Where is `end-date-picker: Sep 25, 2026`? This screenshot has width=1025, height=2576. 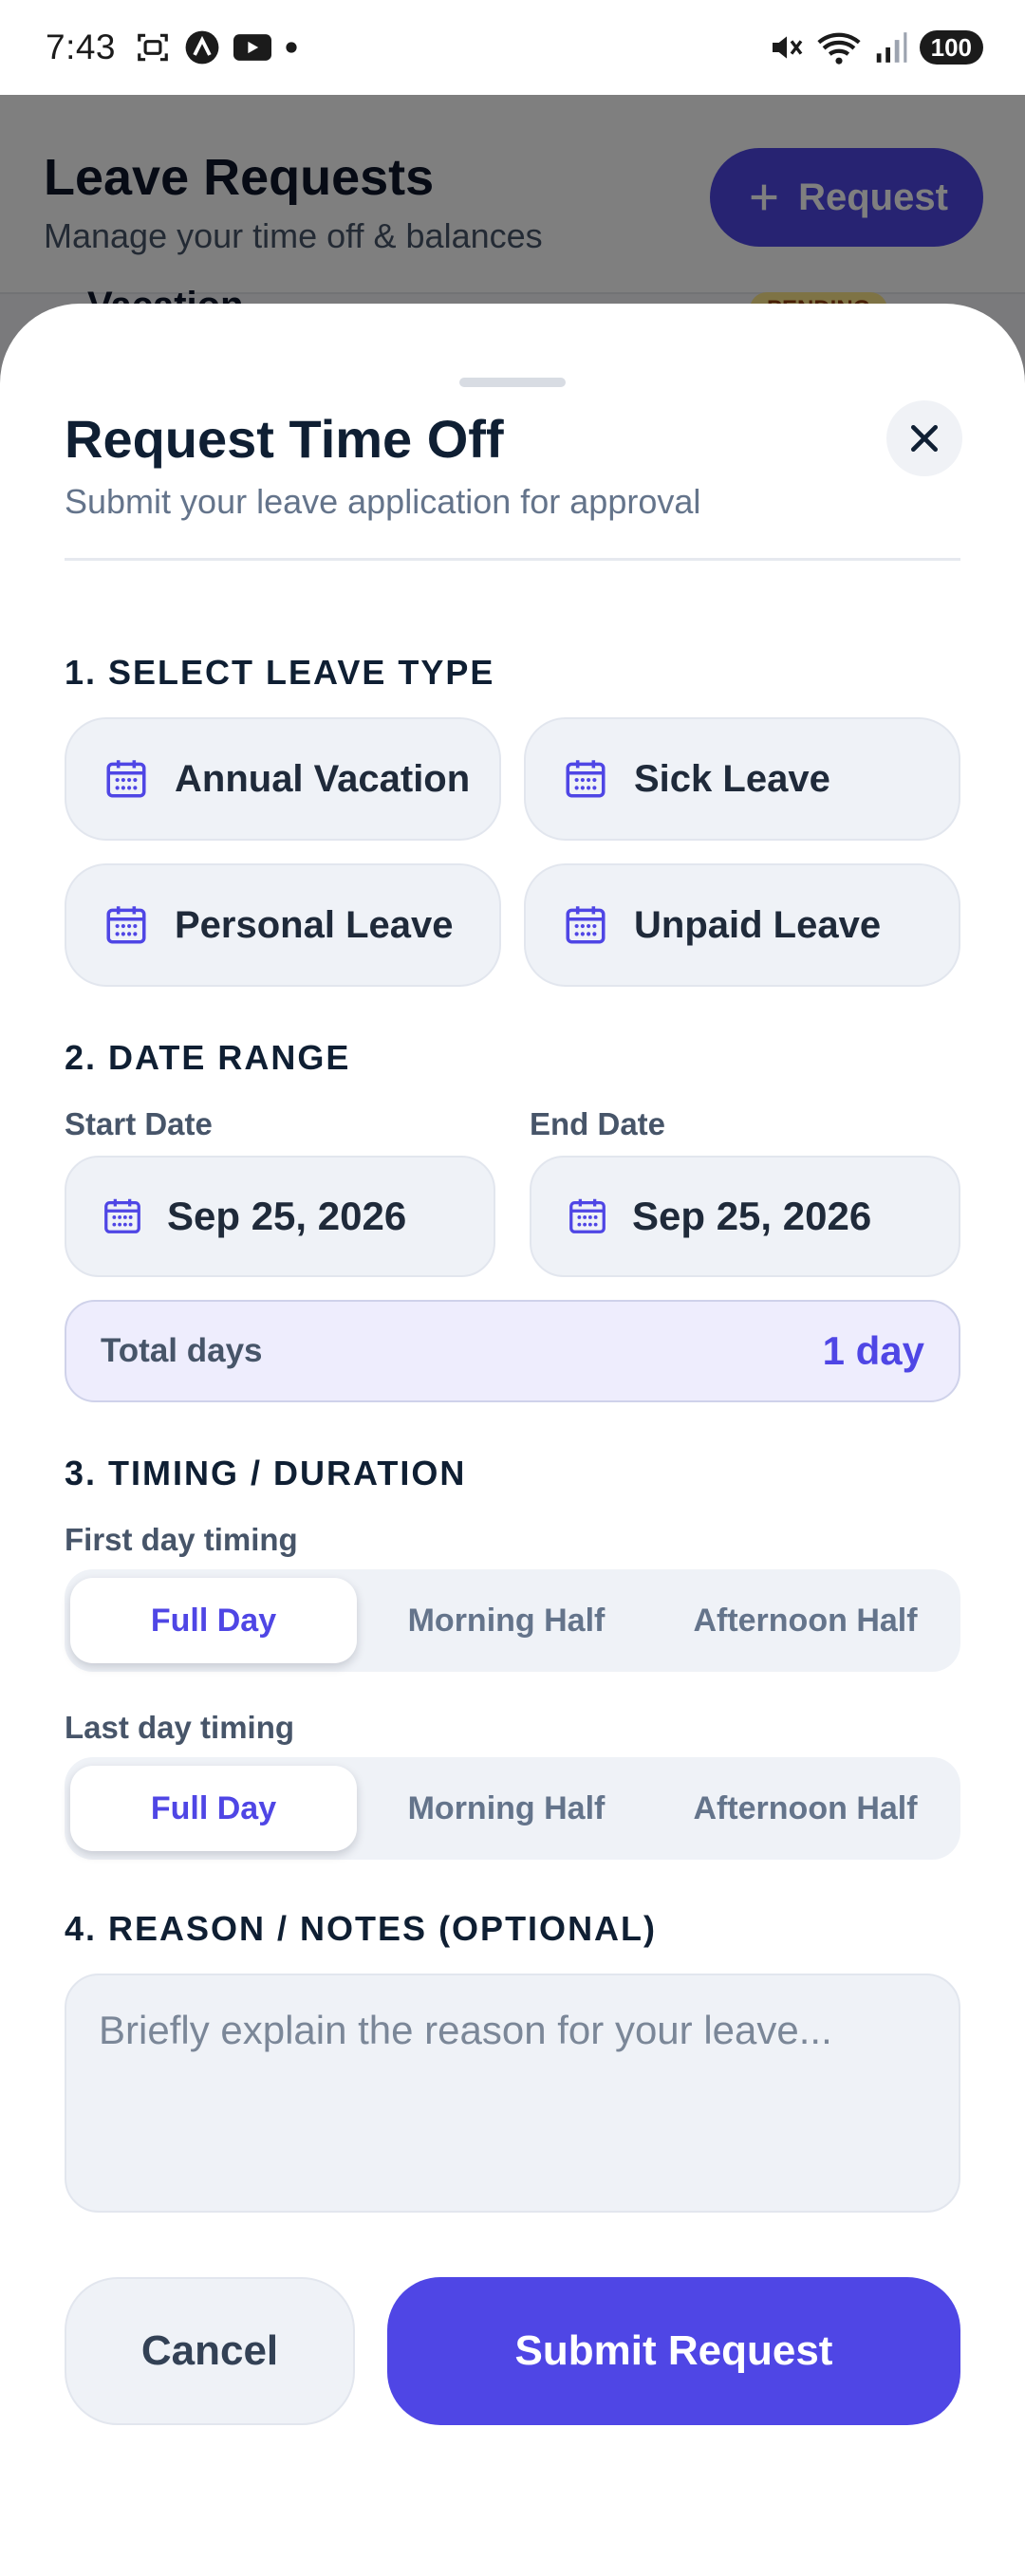
end-date-picker: Sep 25, 2026 is located at coordinates (745, 1216).